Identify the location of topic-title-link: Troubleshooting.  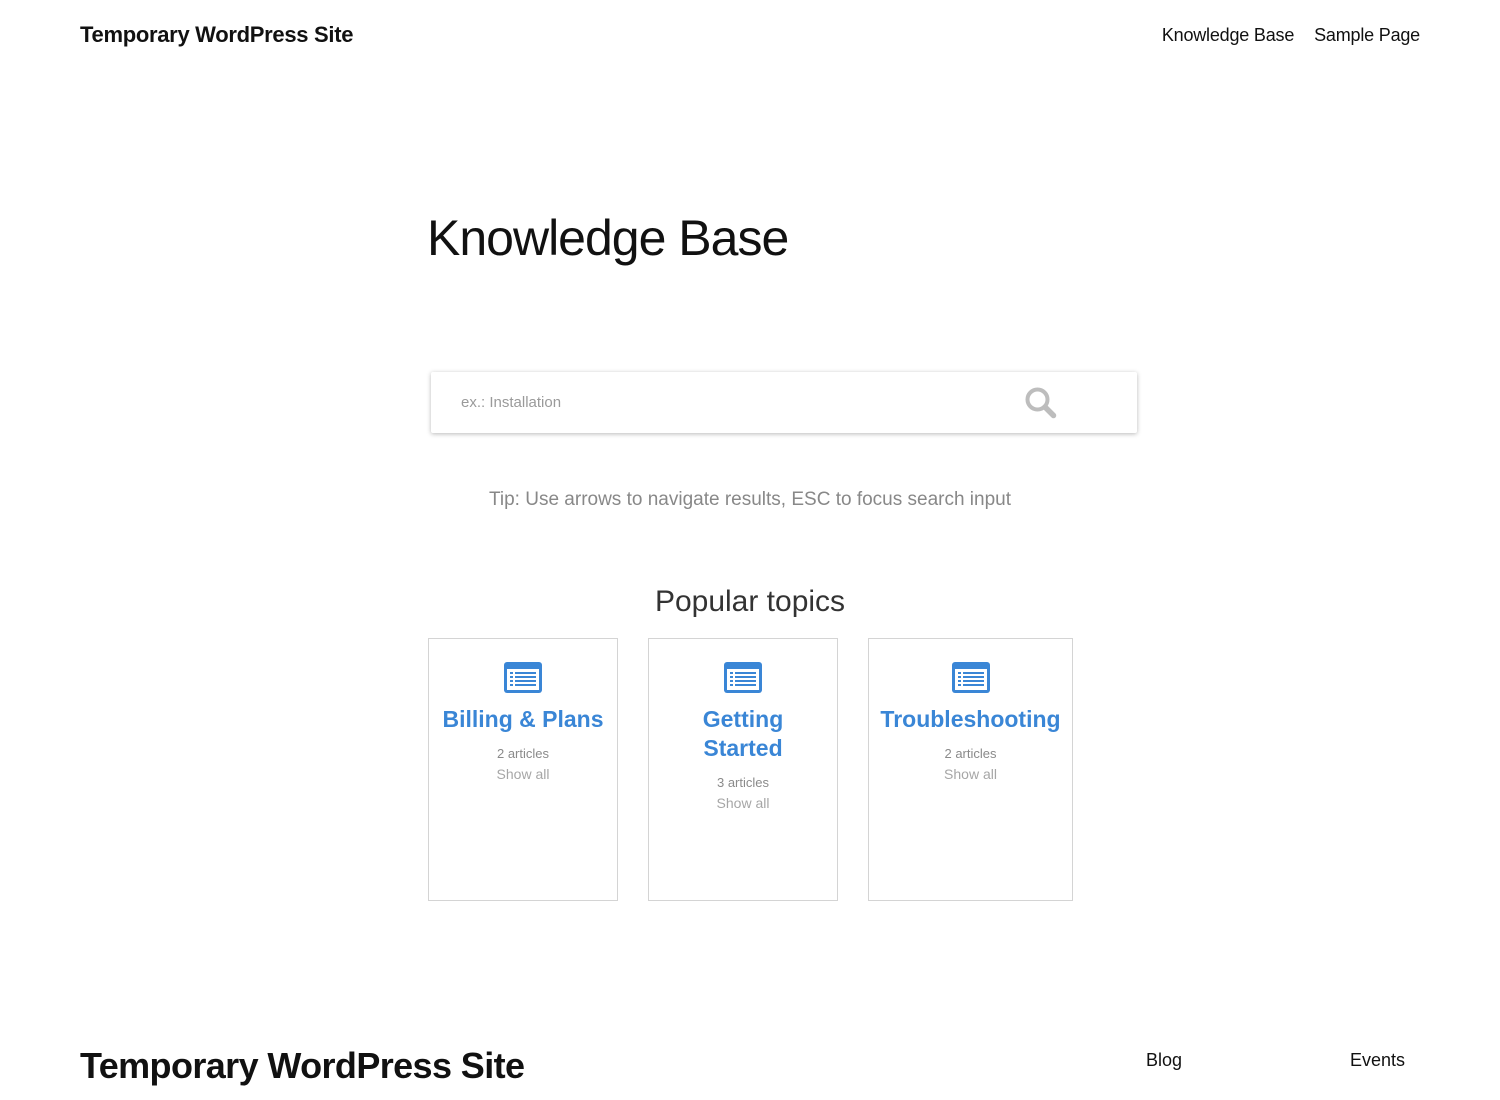
(970, 719).